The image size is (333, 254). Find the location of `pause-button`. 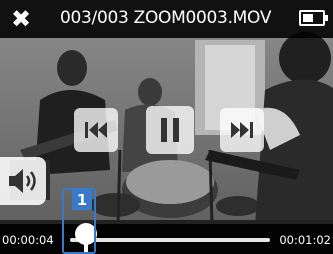

pause-button is located at coordinates (170, 130).